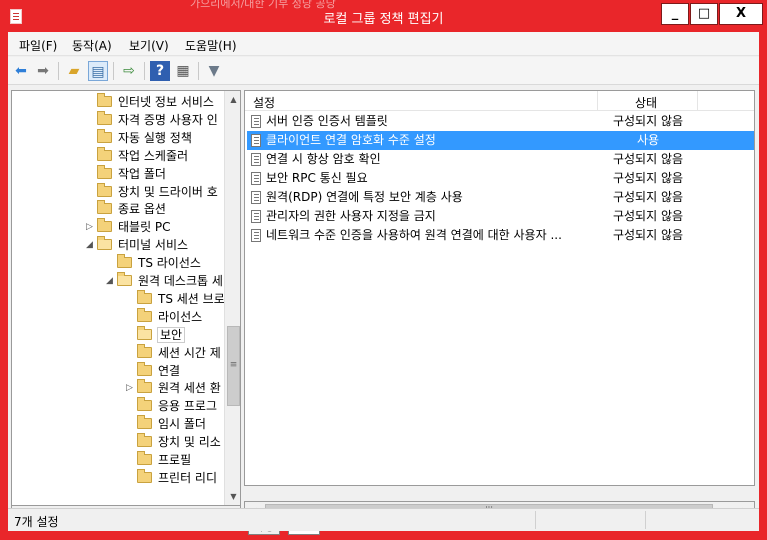 Image resolution: width=767 pixels, height=540 pixels. What do you see at coordinates (702, 520) in the screenshot?
I see `status-segment` at bounding box center [702, 520].